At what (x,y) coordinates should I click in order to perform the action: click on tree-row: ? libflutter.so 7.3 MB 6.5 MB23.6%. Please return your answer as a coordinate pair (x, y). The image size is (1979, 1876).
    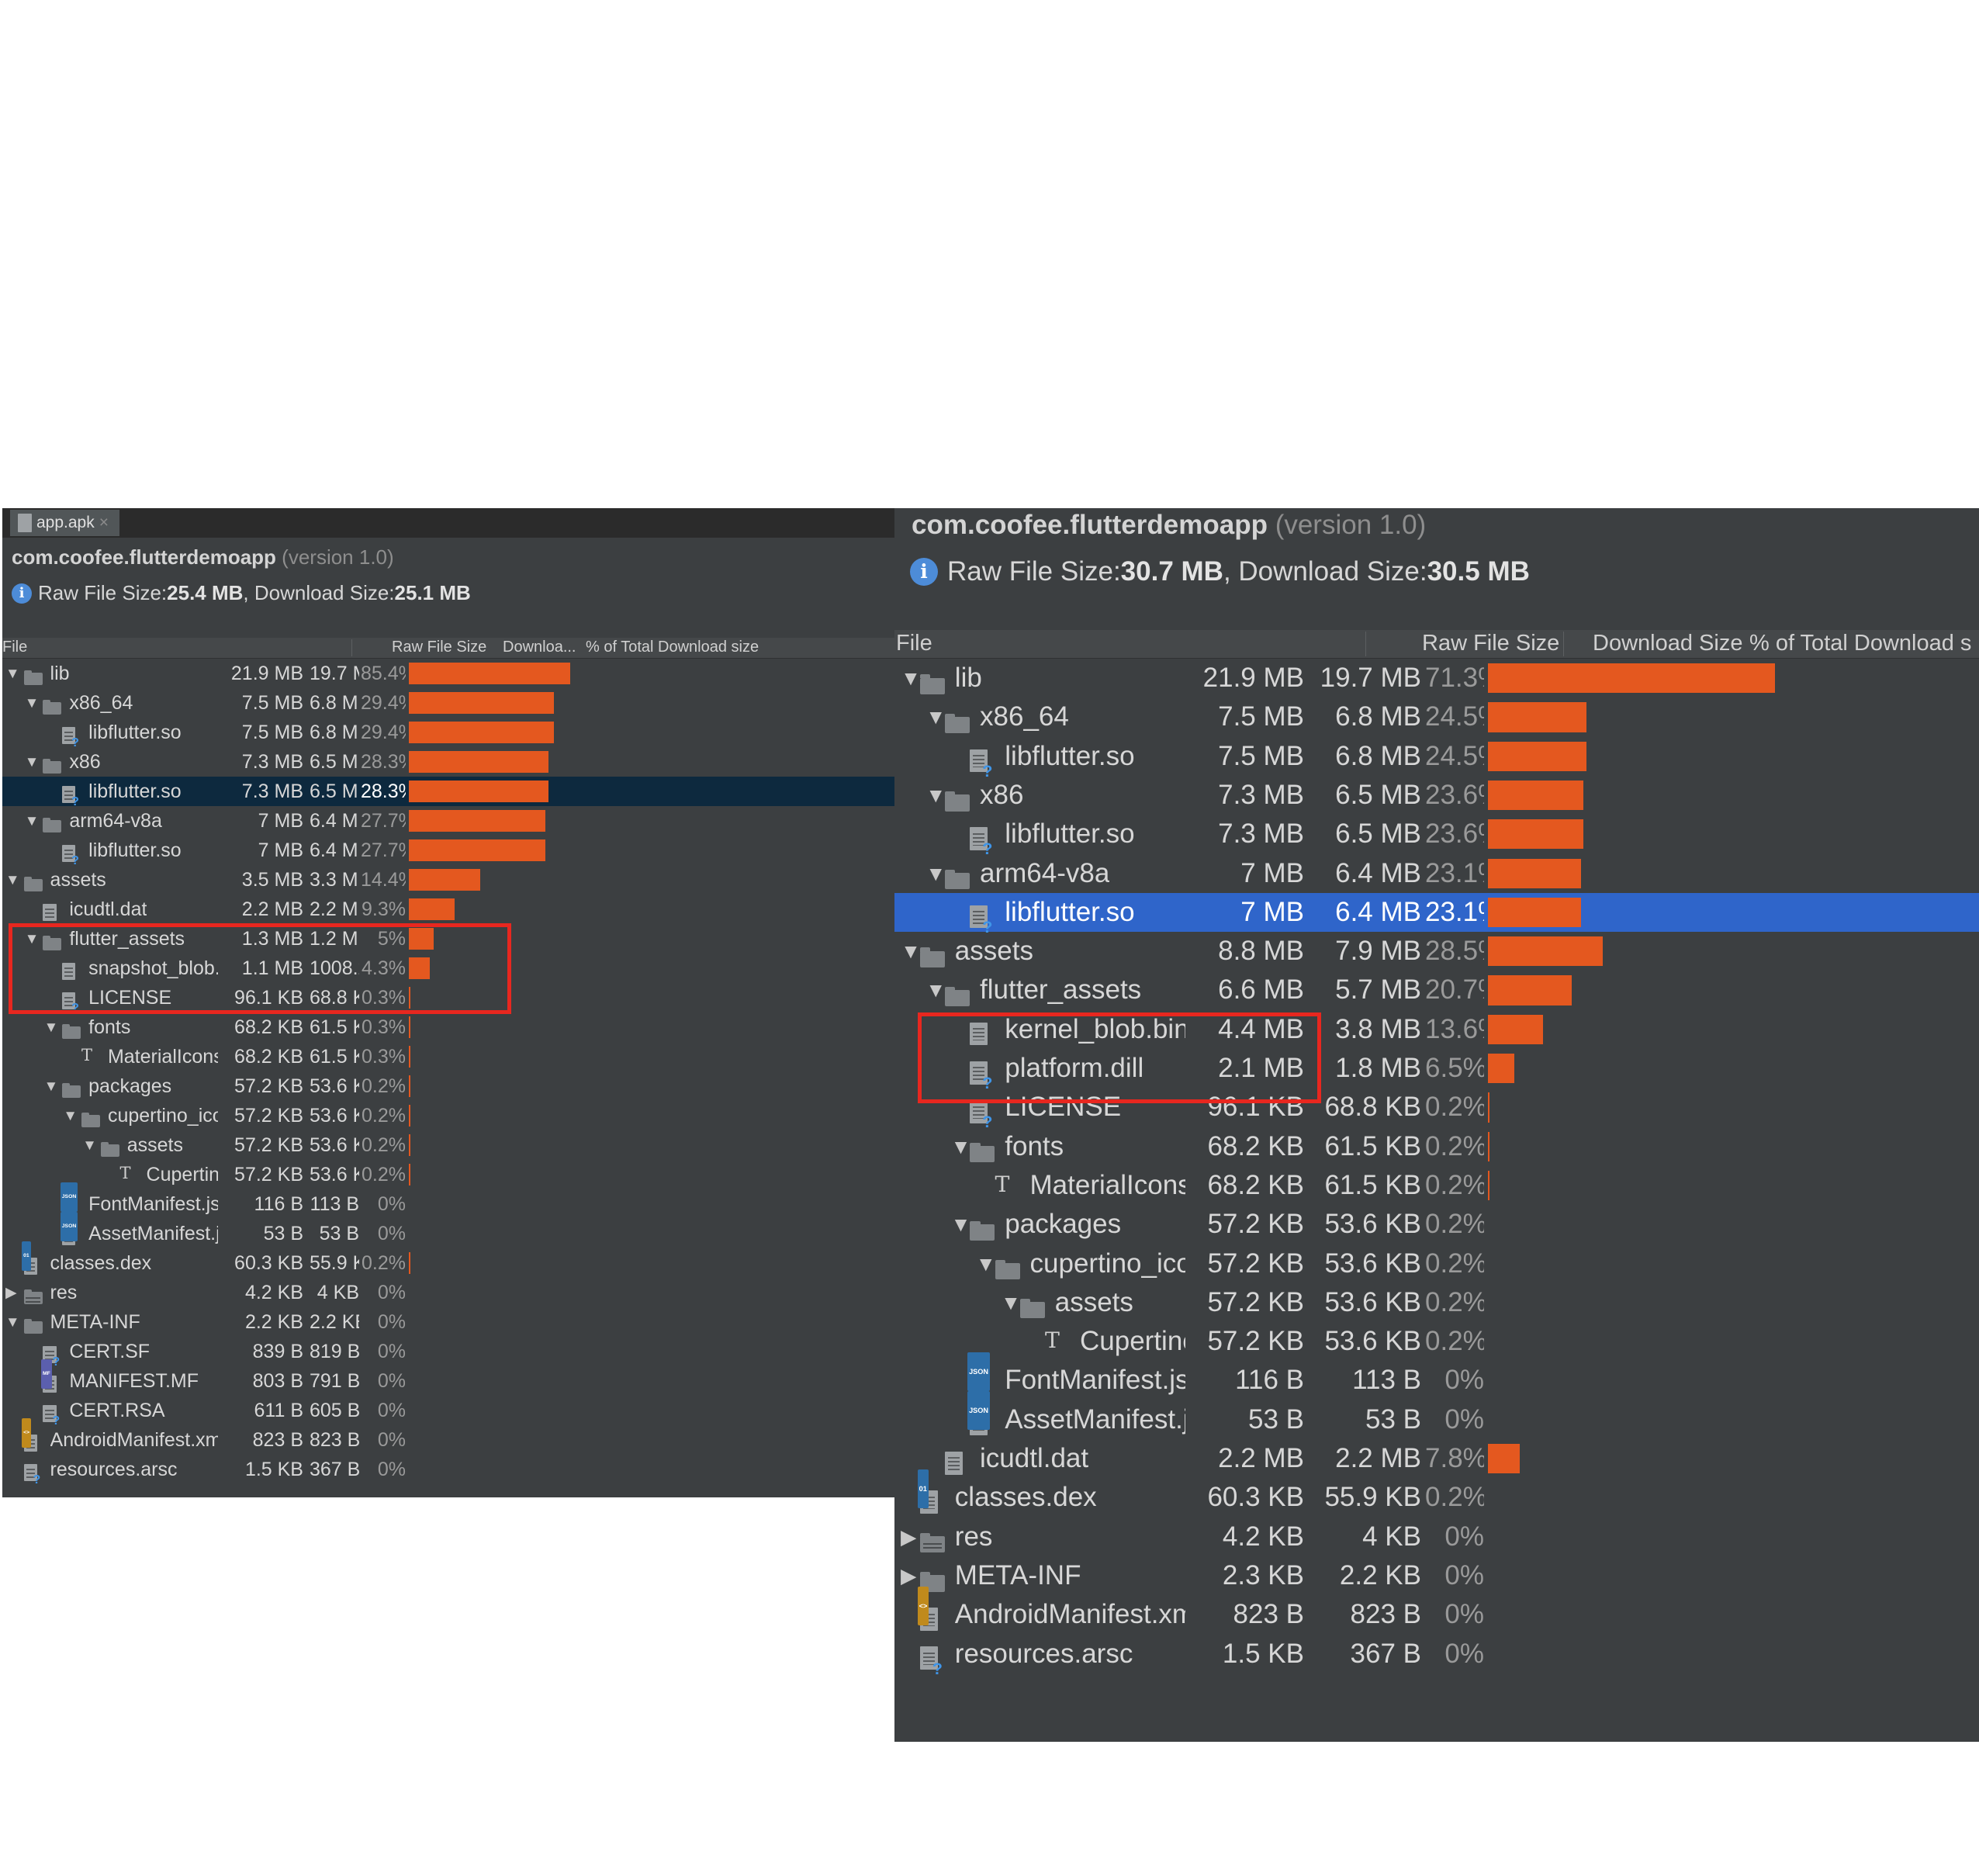
    Looking at the image, I should click on (1436, 836).